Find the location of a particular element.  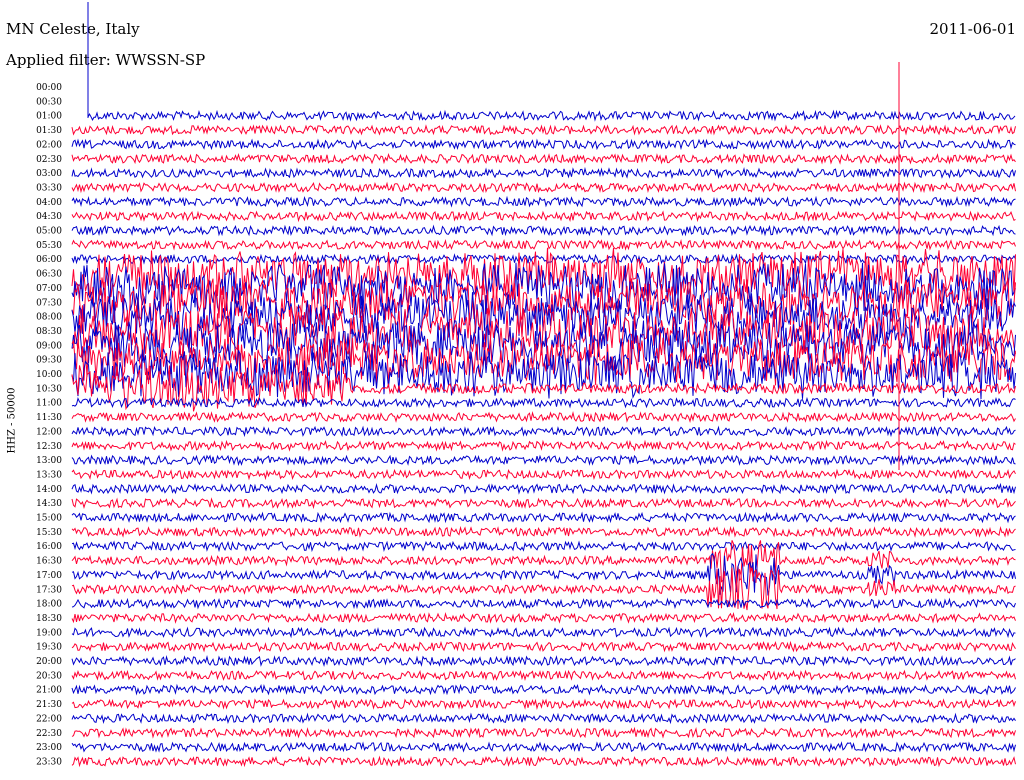

row-time-label: 08:00 is located at coordinates (49, 318).